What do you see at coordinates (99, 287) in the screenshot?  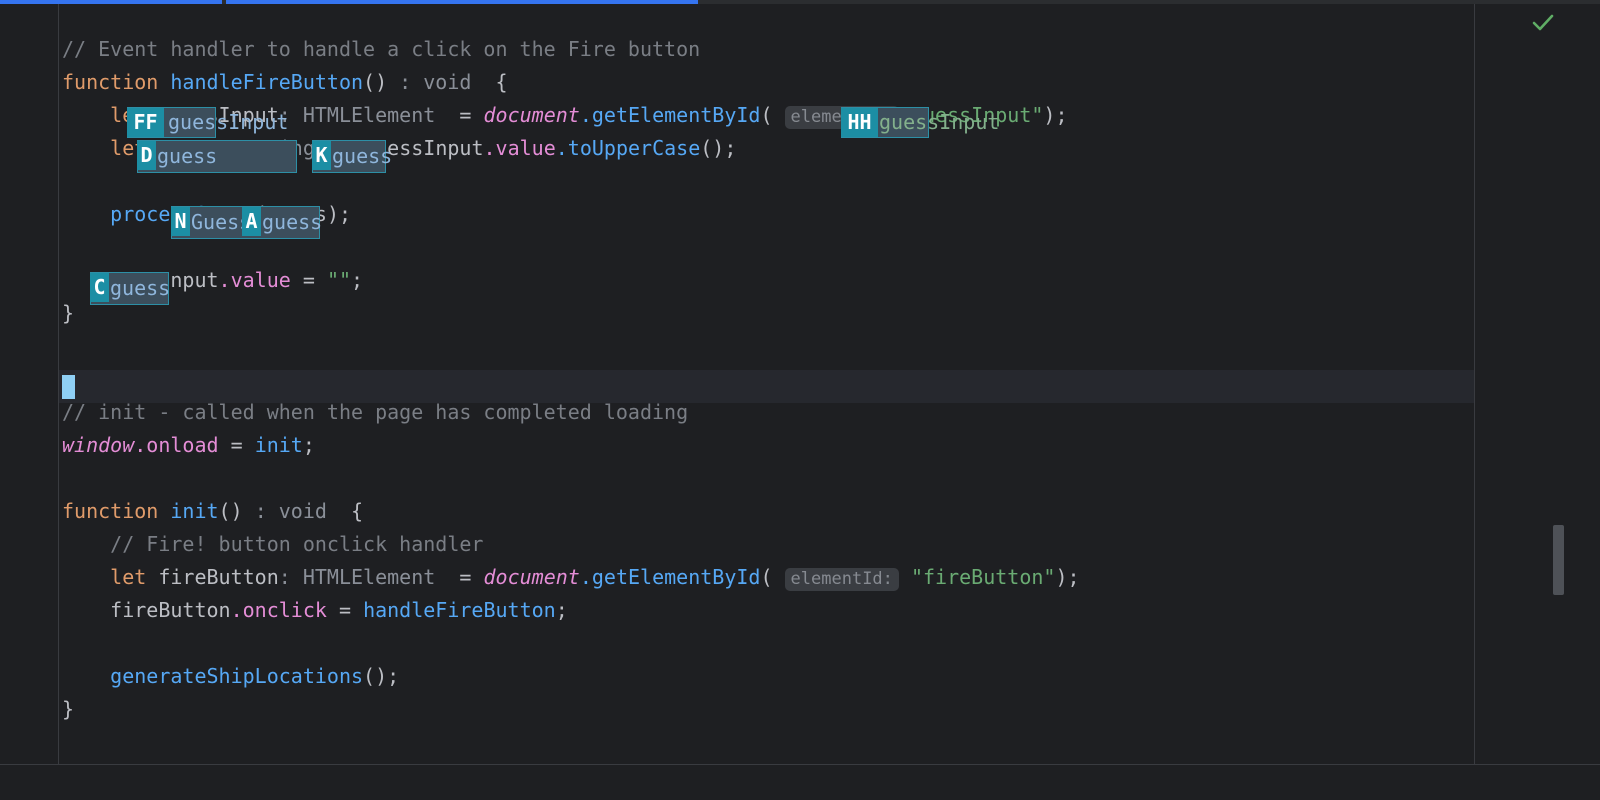 I see `acejump-tag-c: C` at bounding box center [99, 287].